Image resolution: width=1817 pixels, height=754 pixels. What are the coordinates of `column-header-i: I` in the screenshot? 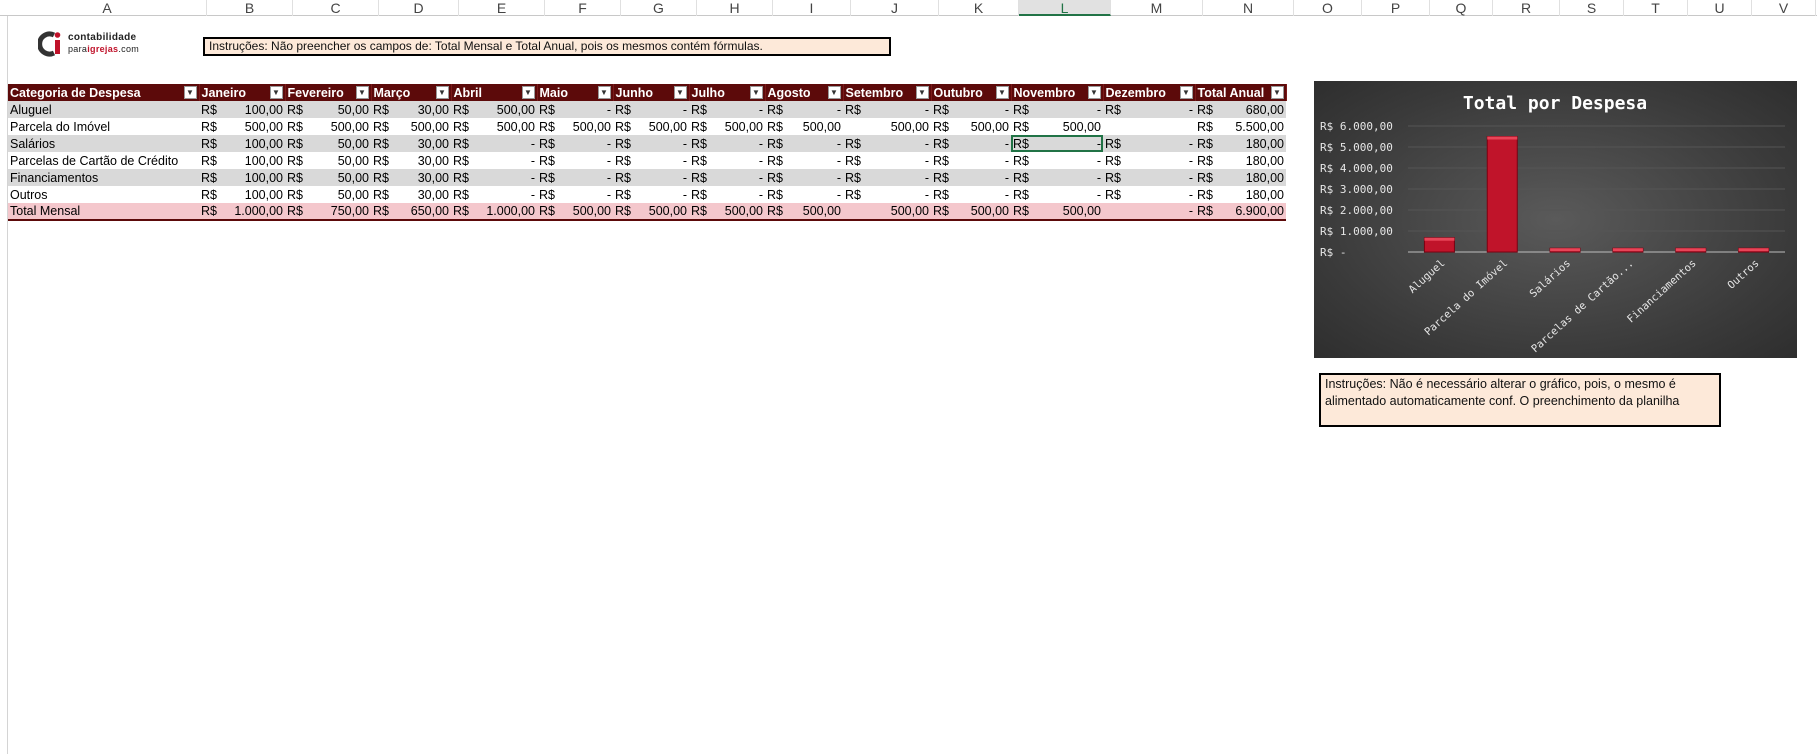 It's located at (812, 8).